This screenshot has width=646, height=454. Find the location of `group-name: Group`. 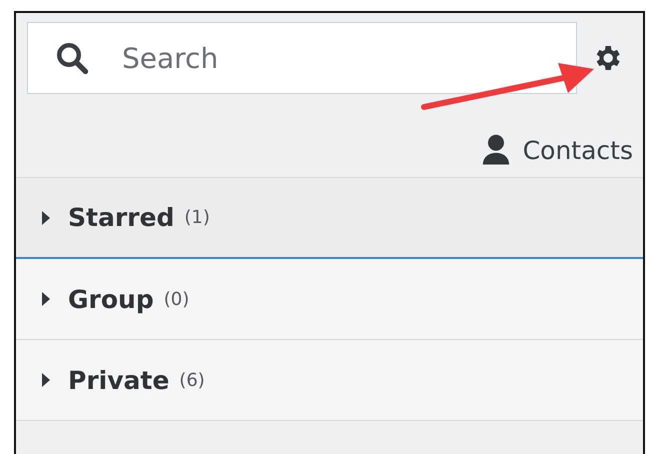

group-name: Group is located at coordinates (111, 299).